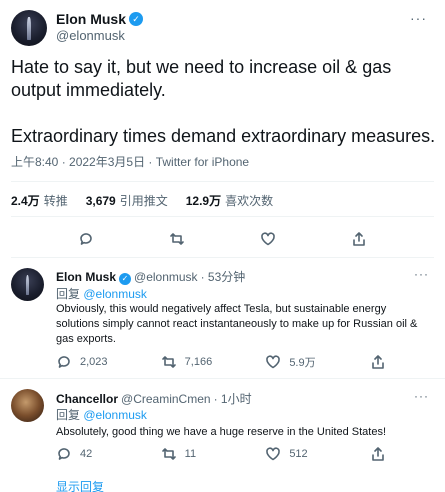 The height and width of the screenshot is (492, 445). I want to click on retweets-label: 转推, so click(55, 201).